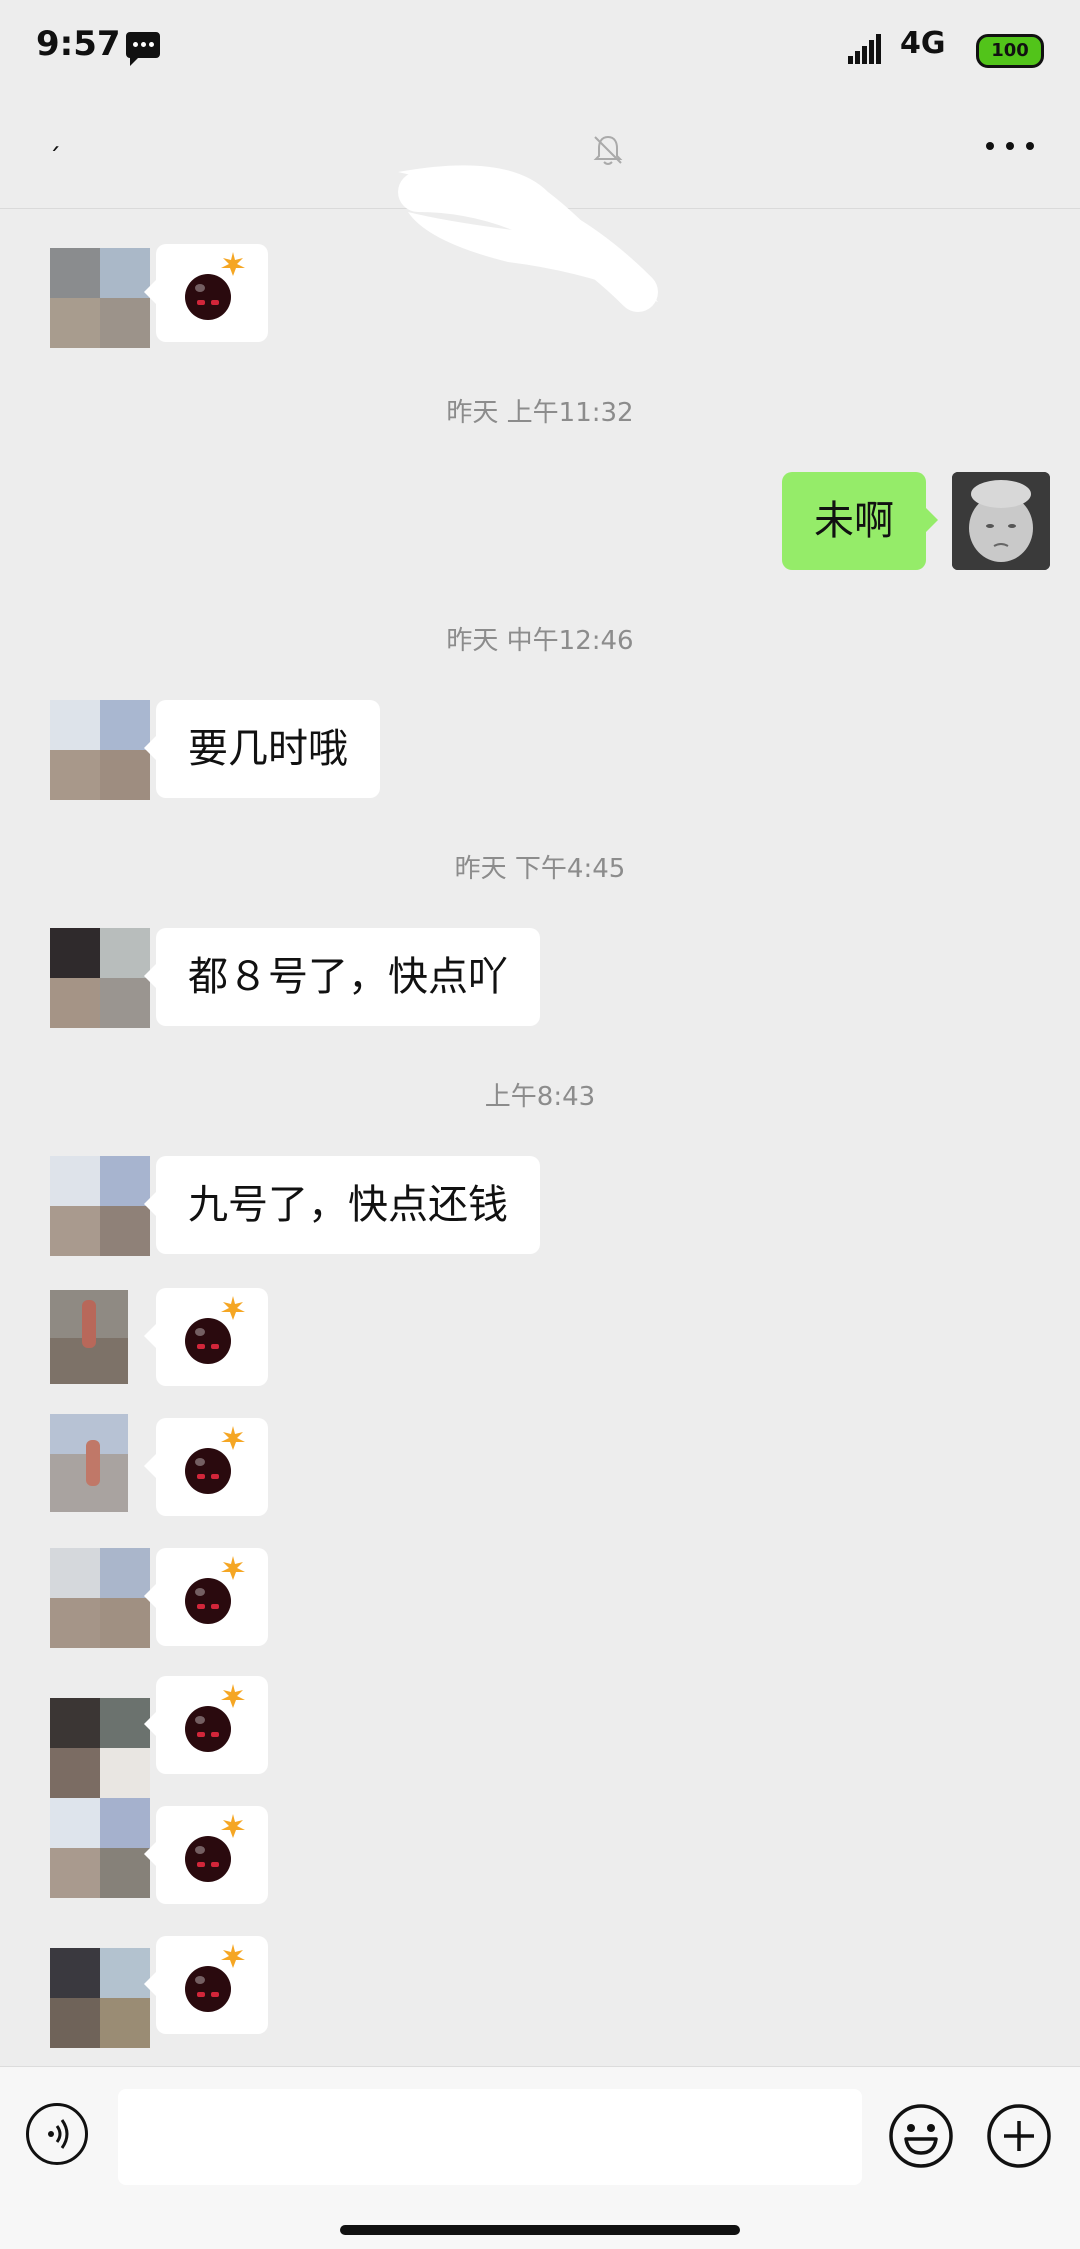 The image size is (1080, 2249). Describe the element at coordinates (528, 238) in the screenshot. I see `redaction-scribble` at that location.